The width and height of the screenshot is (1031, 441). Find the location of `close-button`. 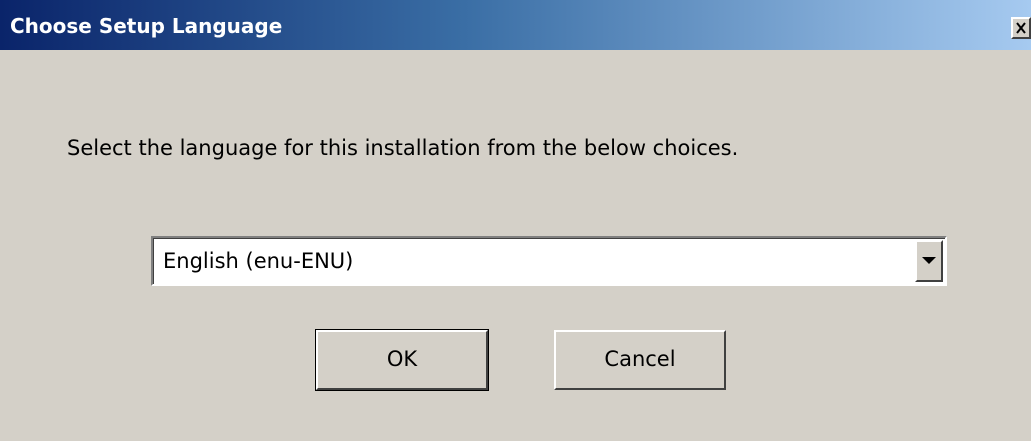

close-button is located at coordinates (1021, 28).